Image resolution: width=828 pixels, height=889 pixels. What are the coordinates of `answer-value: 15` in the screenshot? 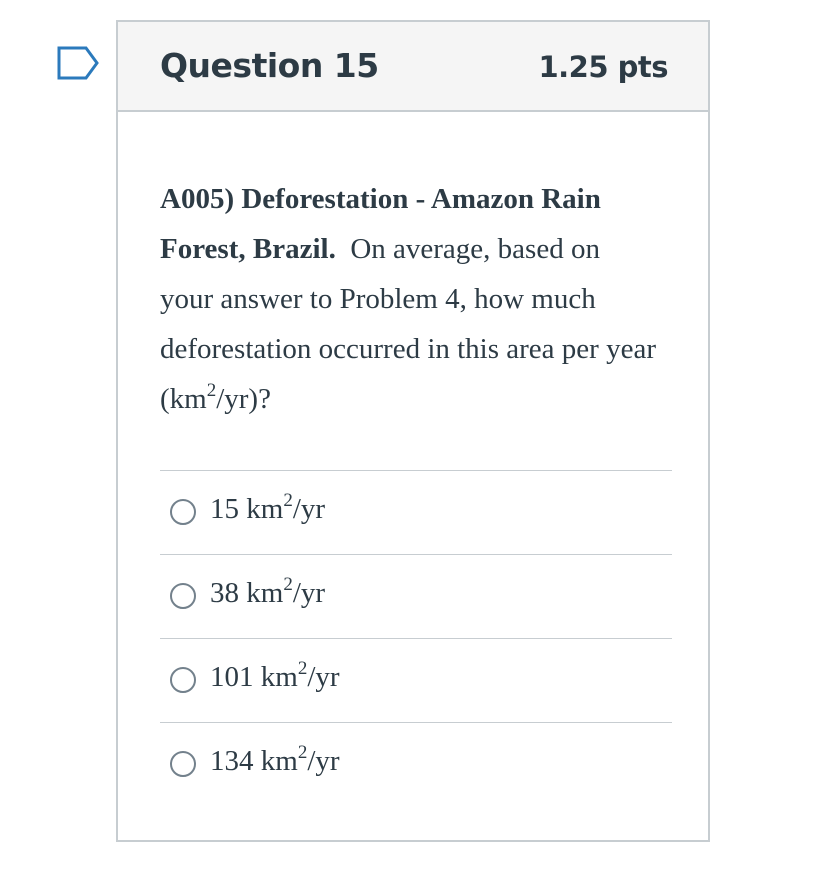 It's located at (224, 509).